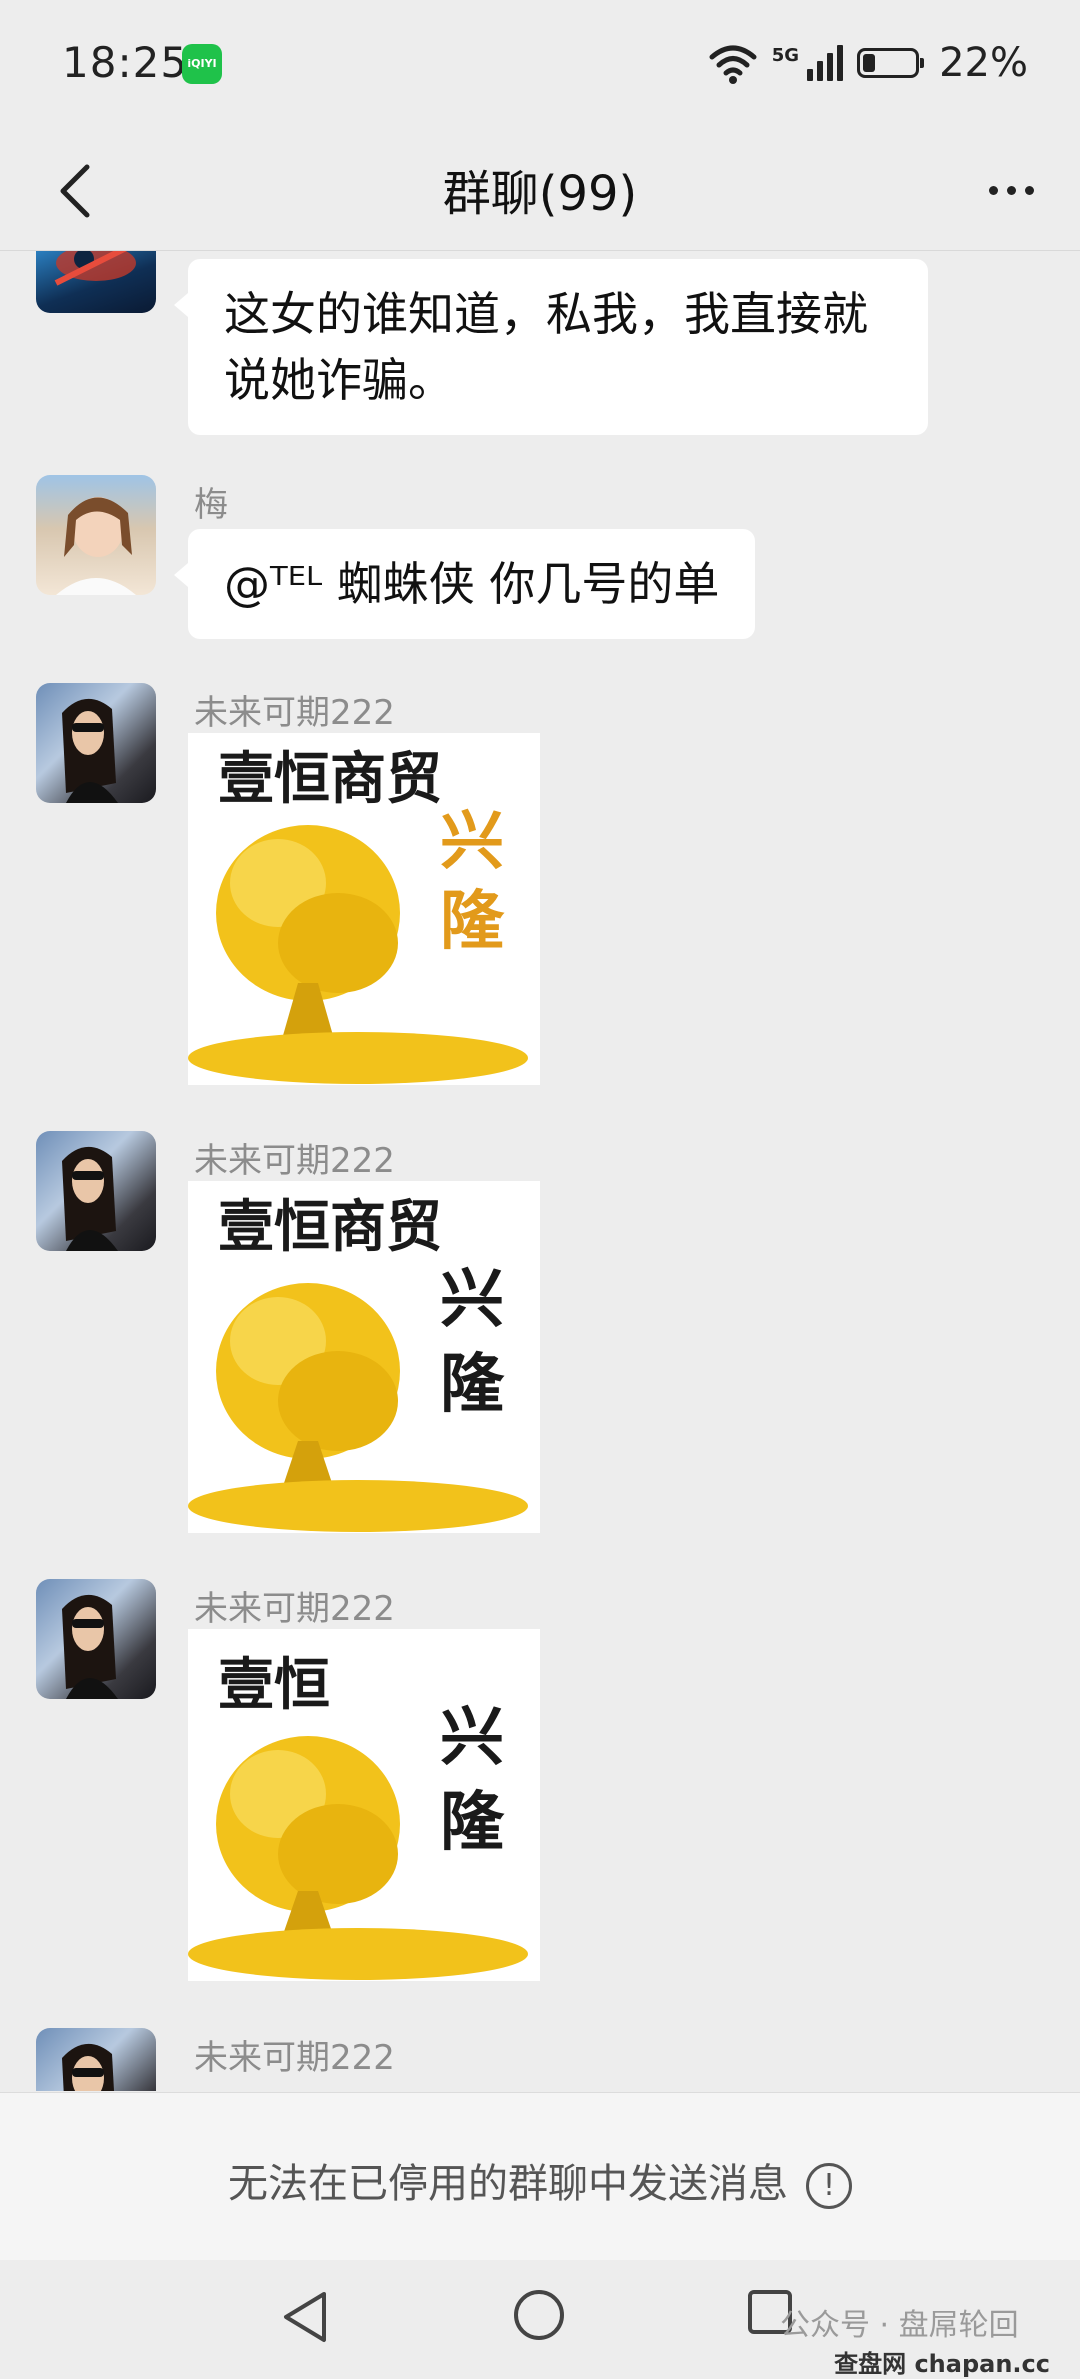 The width and height of the screenshot is (1080, 2379). I want to click on disabled-notice-text: 无法在已停用的群聊中发送消息, so click(508, 2184).